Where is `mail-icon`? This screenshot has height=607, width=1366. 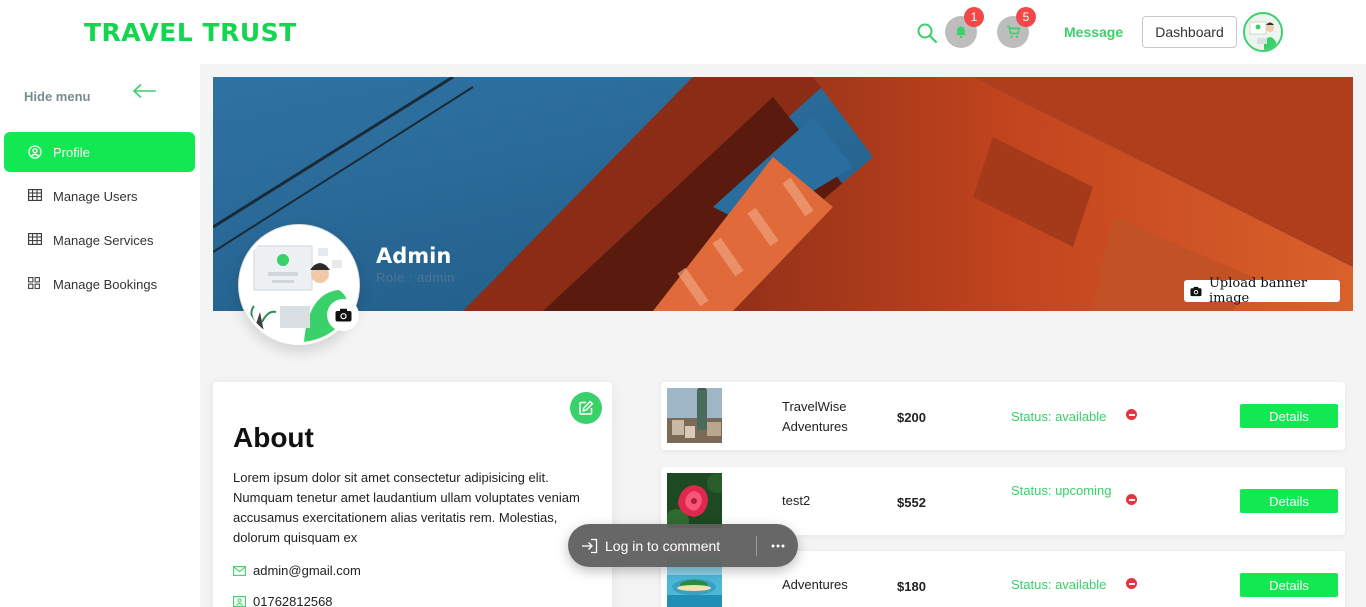
mail-icon is located at coordinates (239, 570).